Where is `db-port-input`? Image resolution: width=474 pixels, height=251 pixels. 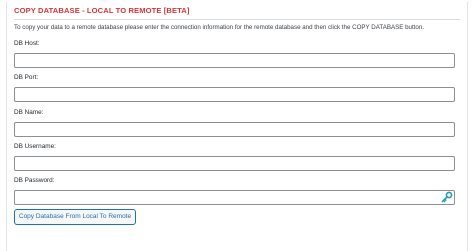
db-port-input is located at coordinates (234, 94).